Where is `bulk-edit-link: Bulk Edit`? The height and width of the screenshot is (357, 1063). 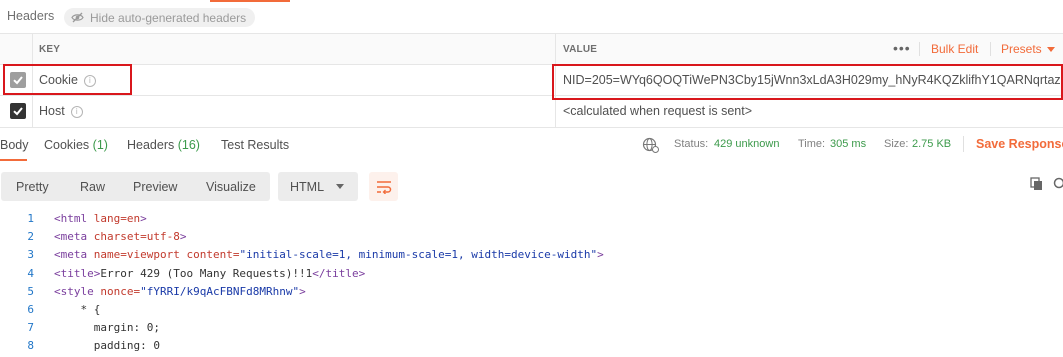 bulk-edit-link: Bulk Edit is located at coordinates (954, 49).